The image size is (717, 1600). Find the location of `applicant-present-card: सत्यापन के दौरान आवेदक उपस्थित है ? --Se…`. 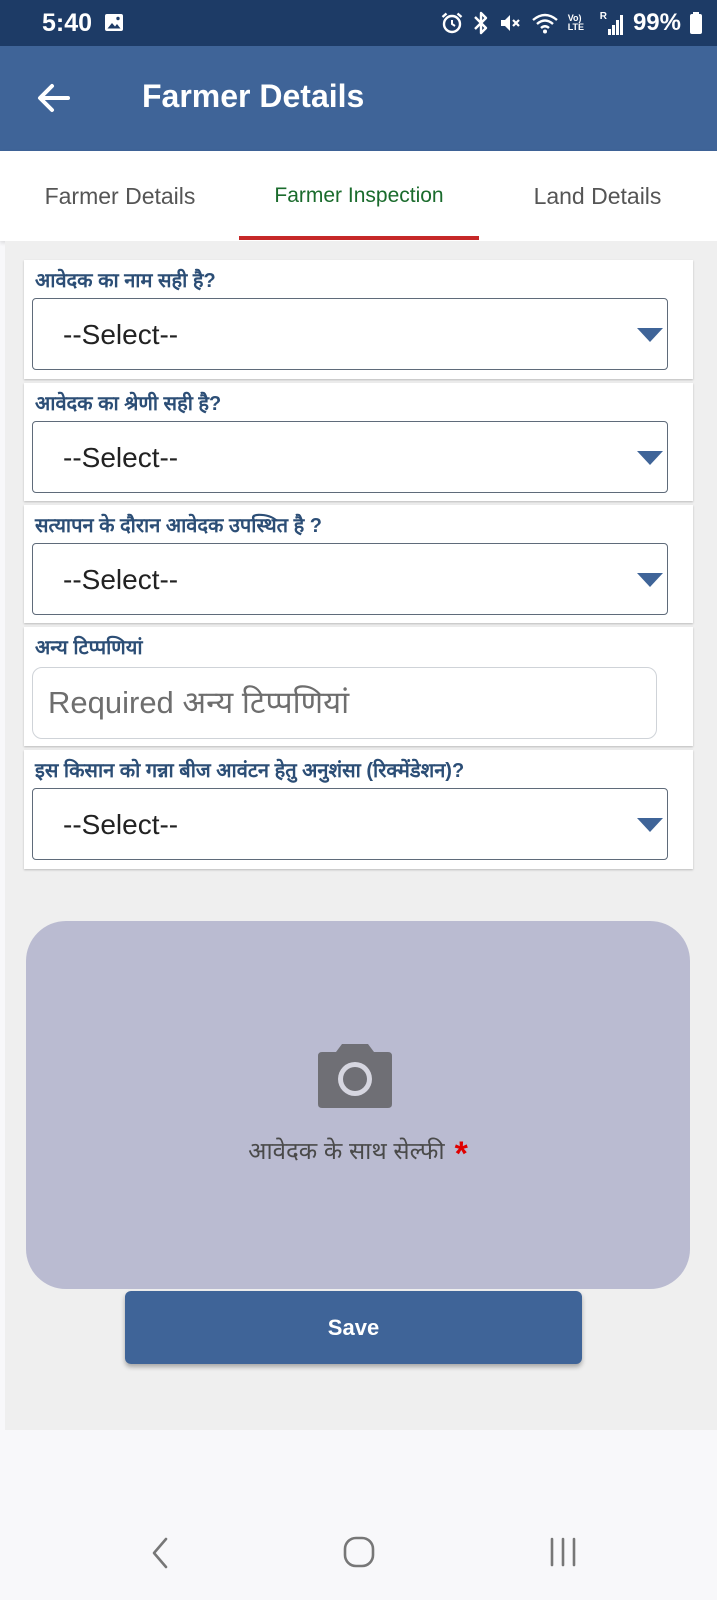

applicant-present-card: सत्यापन के दौरान आवेदक उपस्थित है ? --Se… is located at coordinates (358, 564).